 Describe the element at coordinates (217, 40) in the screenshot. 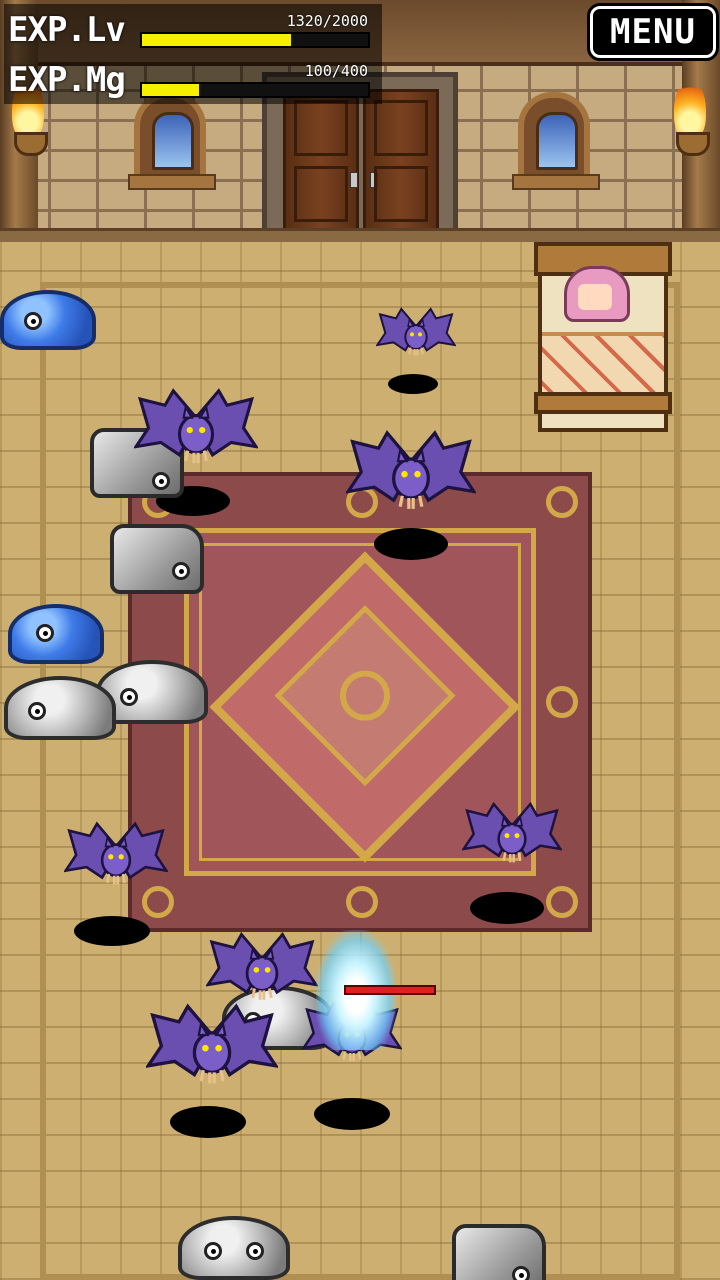

I see `exp-level-fill` at that location.